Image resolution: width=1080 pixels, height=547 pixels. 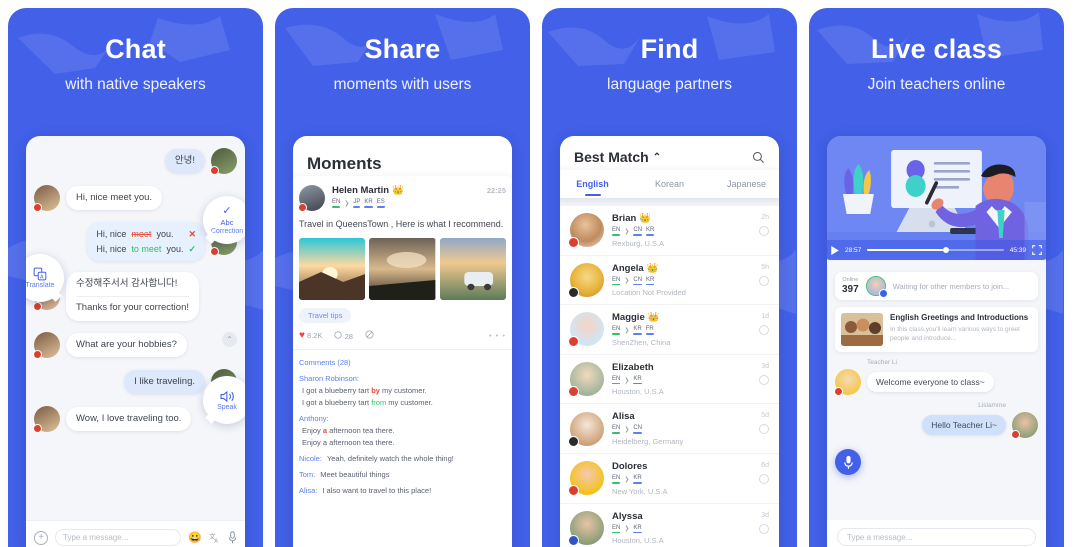 I want to click on fullscreen-icon, so click(x=1037, y=250).